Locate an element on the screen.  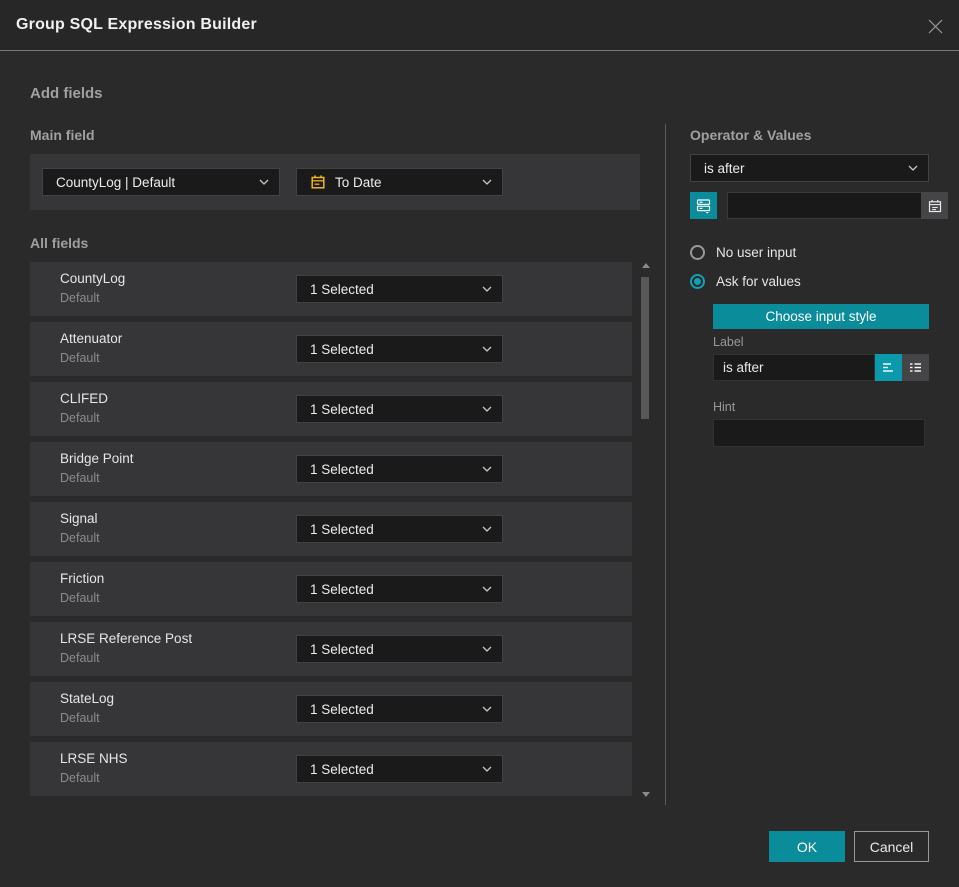
radio-ask-for-values-label: Ask for values is located at coordinates (758, 281).